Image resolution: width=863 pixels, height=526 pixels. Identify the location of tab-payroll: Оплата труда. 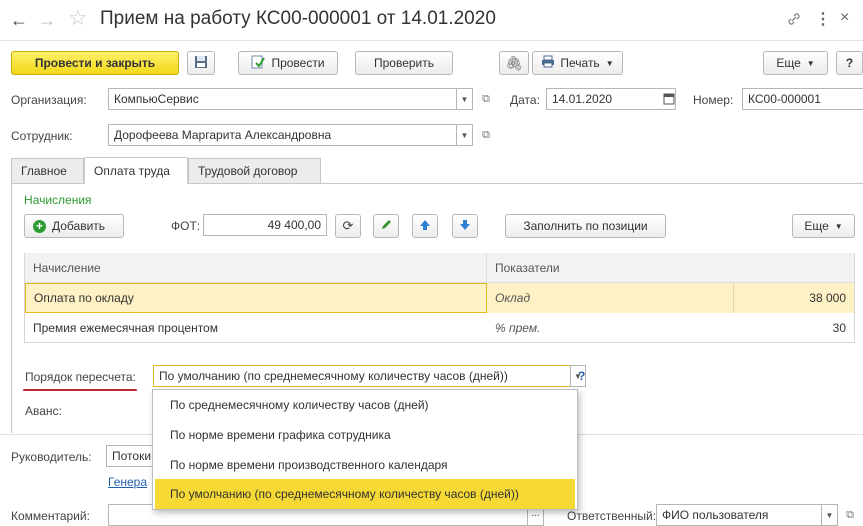
(136, 170).